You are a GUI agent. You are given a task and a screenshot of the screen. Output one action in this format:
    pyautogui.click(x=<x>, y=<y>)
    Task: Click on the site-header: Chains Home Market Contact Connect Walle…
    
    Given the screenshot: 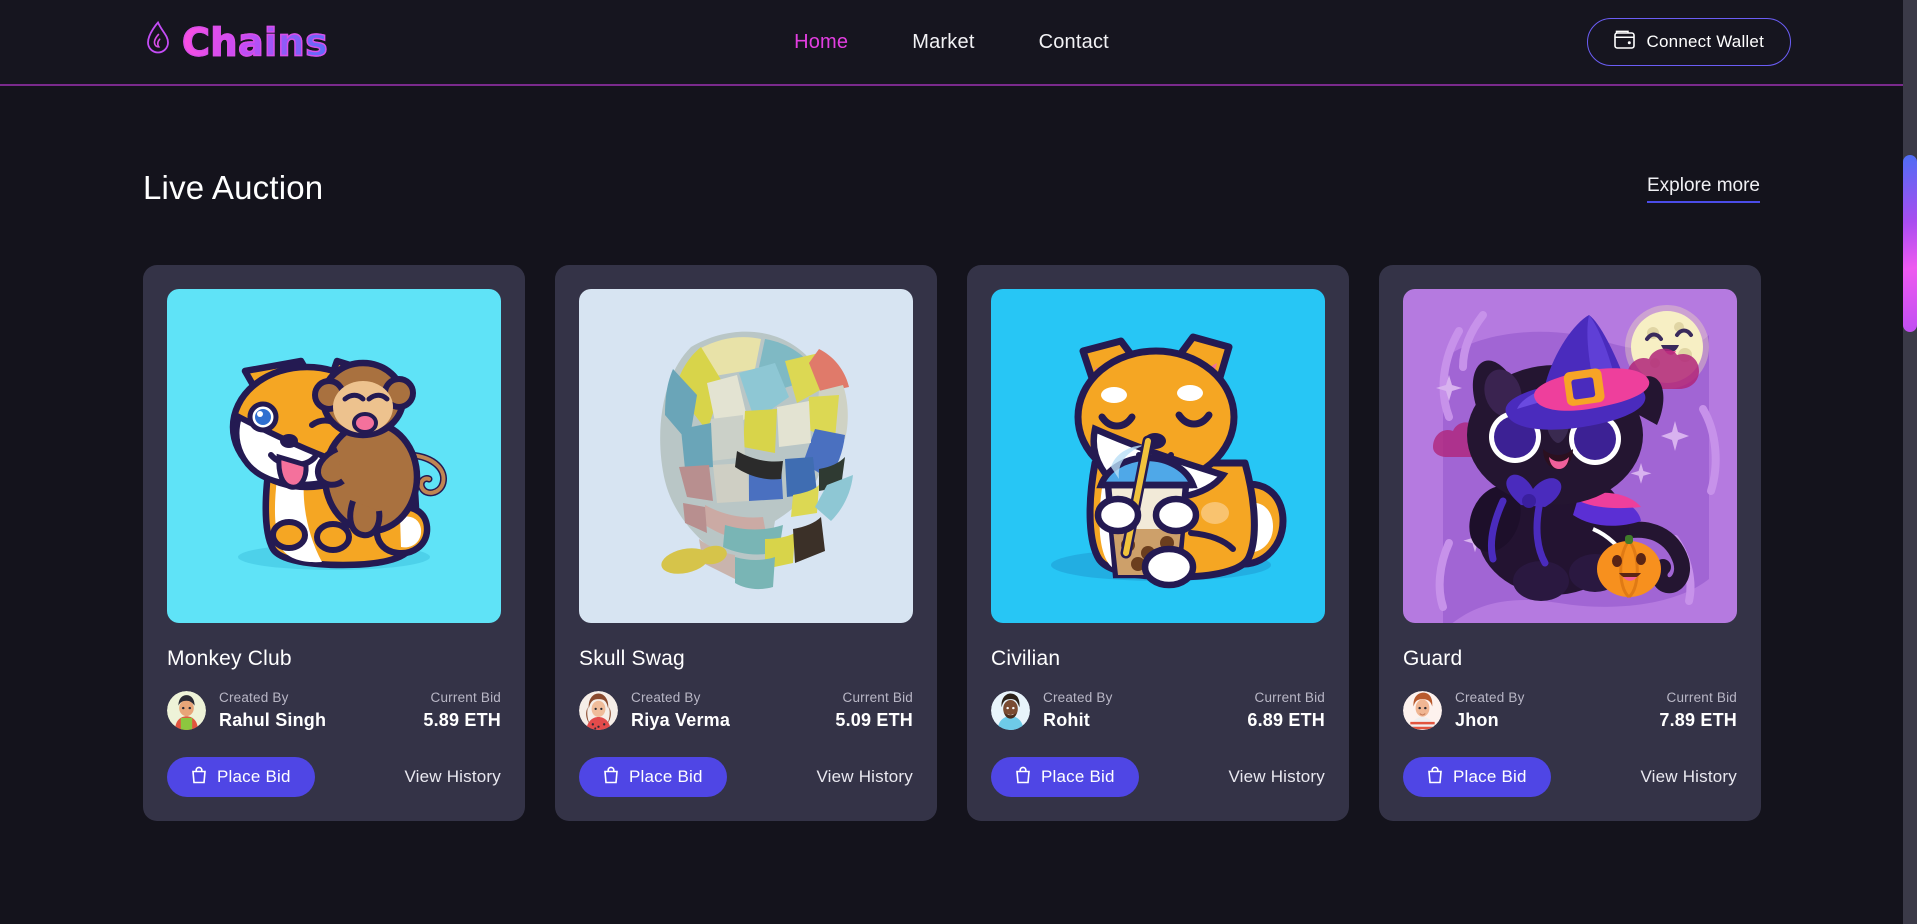 What is the action you would take?
    pyautogui.click(x=951, y=43)
    